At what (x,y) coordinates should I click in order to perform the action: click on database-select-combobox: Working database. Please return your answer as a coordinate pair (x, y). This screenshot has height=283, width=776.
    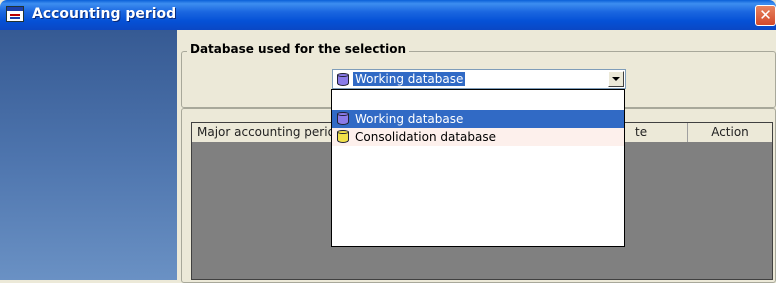
    Looking at the image, I should click on (479, 79).